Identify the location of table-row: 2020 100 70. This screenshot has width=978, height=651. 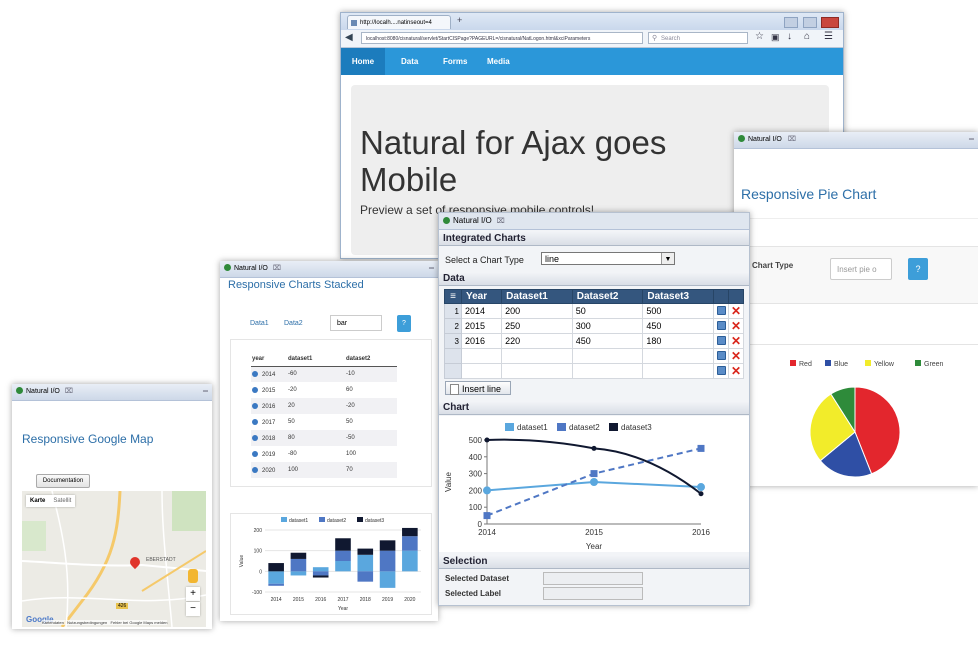
(324, 470).